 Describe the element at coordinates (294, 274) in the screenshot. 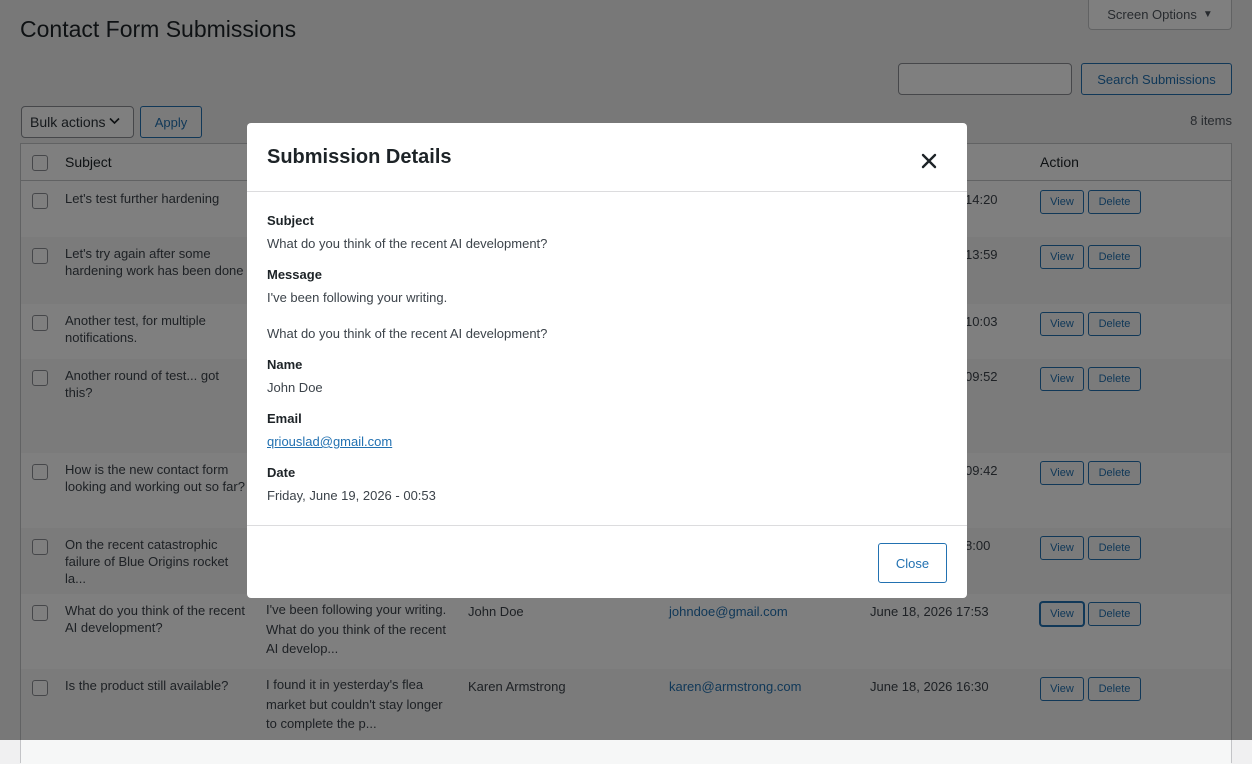

I see `message-label: Message` at that location.